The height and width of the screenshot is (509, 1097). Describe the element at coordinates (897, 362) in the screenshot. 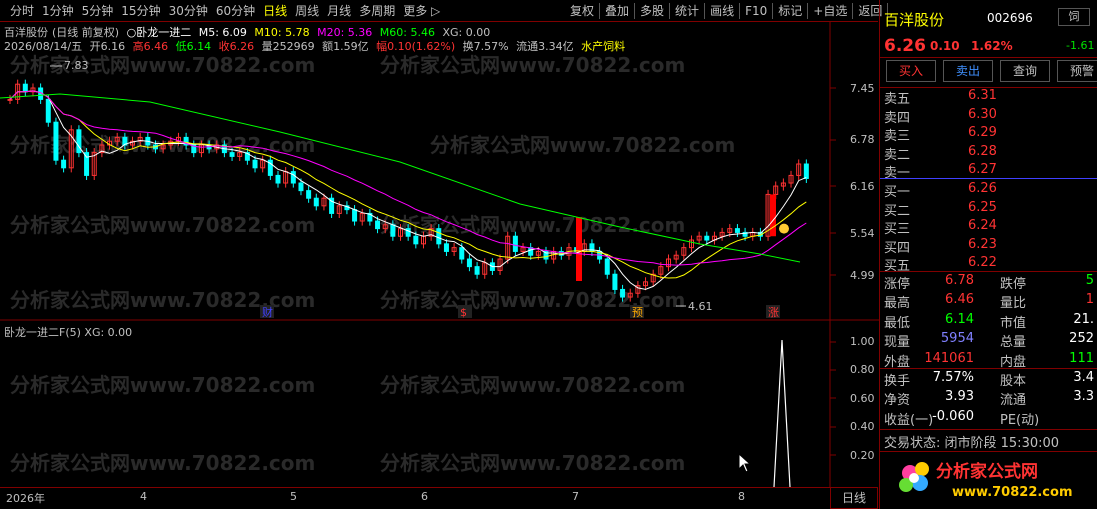

I see `stat-label: 外盘` at that location.